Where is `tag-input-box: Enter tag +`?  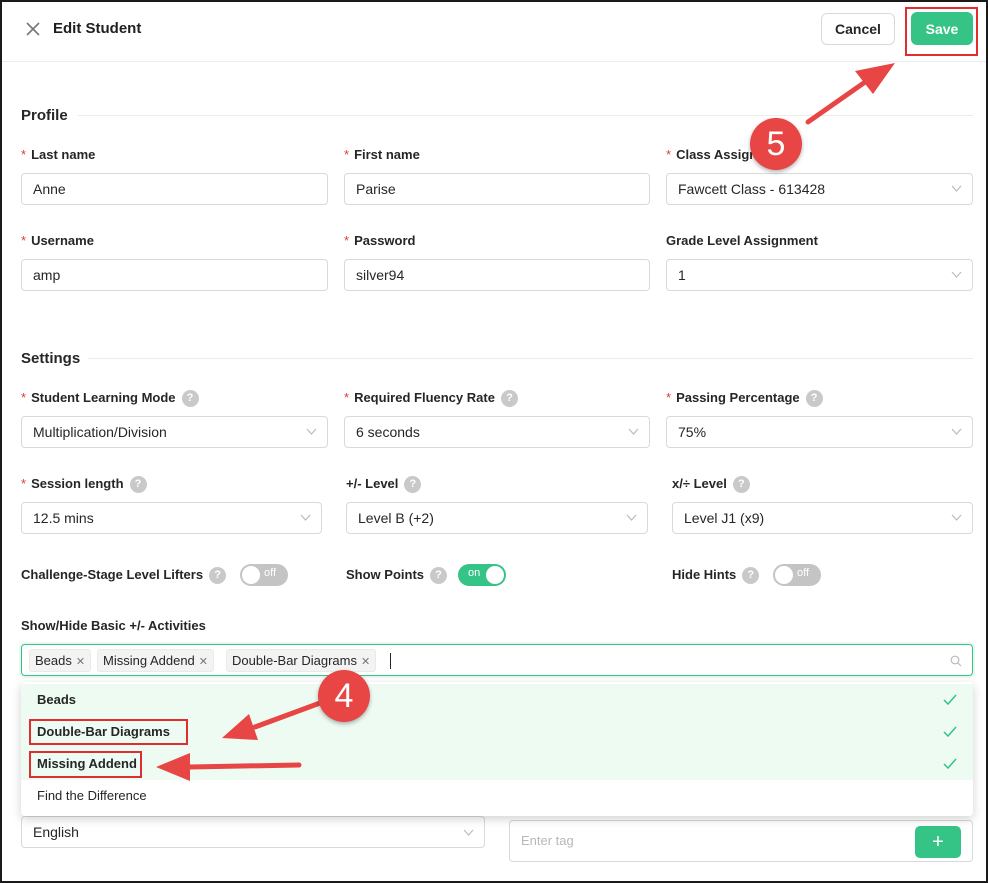 tag-input-box: Enter tag + is located at coordinates (741, 841).